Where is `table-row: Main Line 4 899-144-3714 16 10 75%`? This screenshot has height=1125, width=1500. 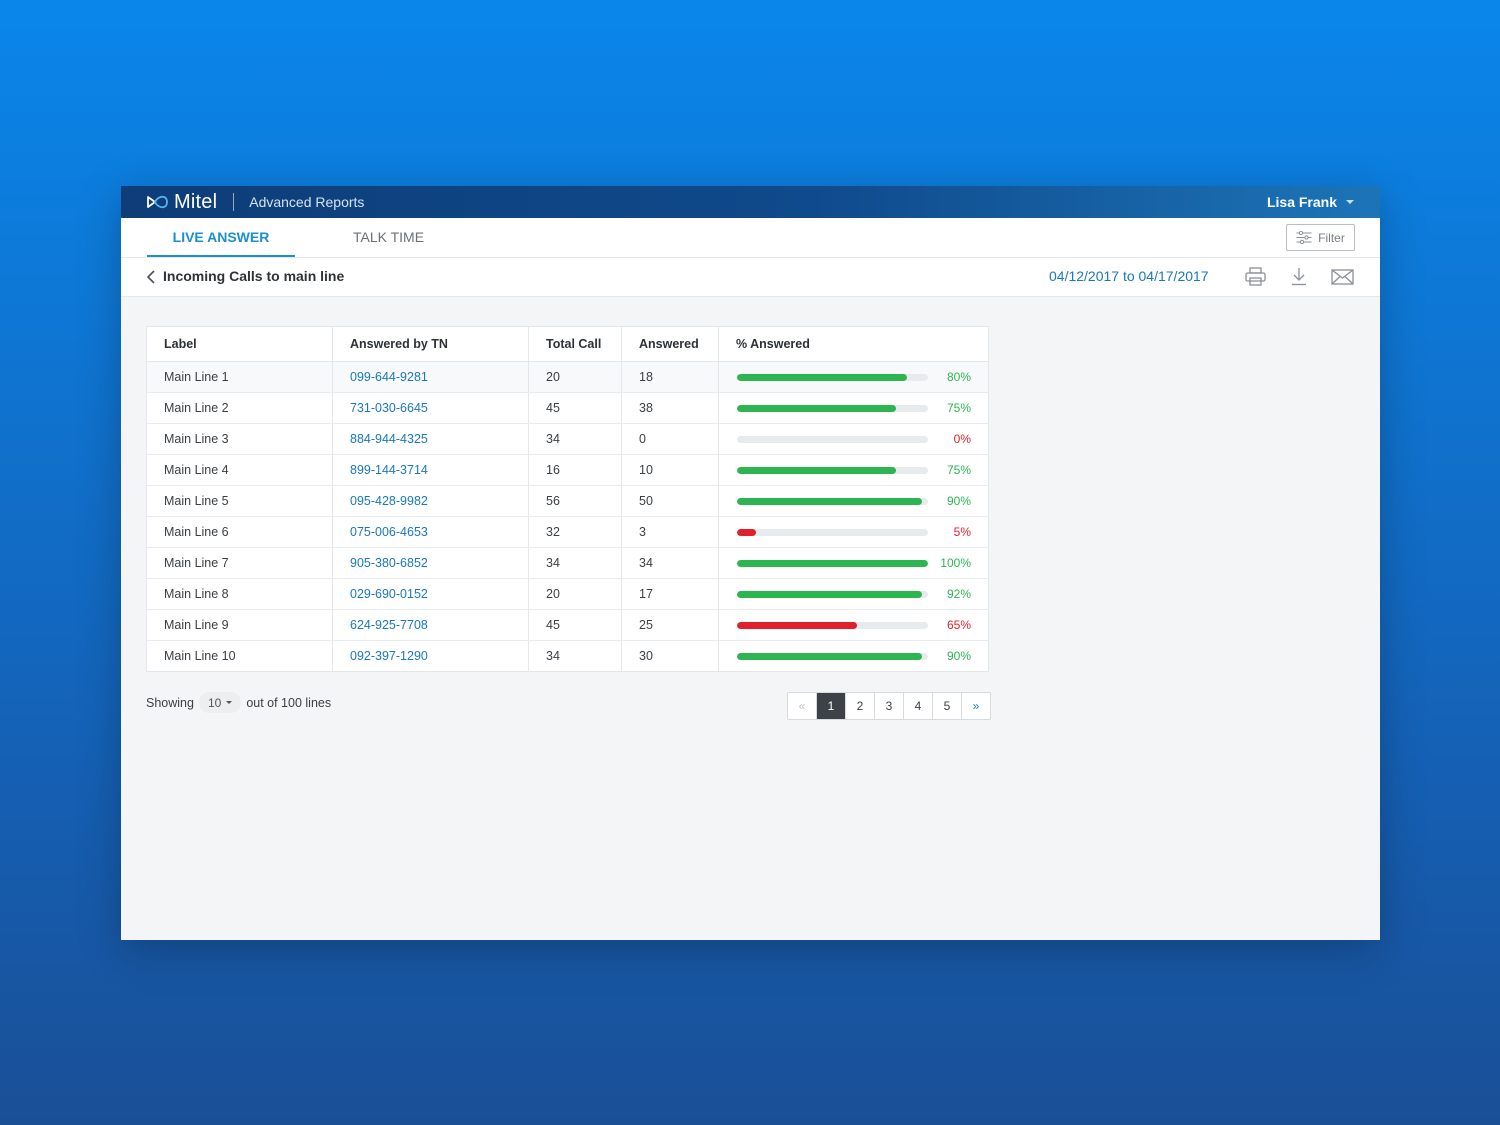
table-row: Main Line 4 899-144-3714 16 10 75% is located at coordinates (567, 470).